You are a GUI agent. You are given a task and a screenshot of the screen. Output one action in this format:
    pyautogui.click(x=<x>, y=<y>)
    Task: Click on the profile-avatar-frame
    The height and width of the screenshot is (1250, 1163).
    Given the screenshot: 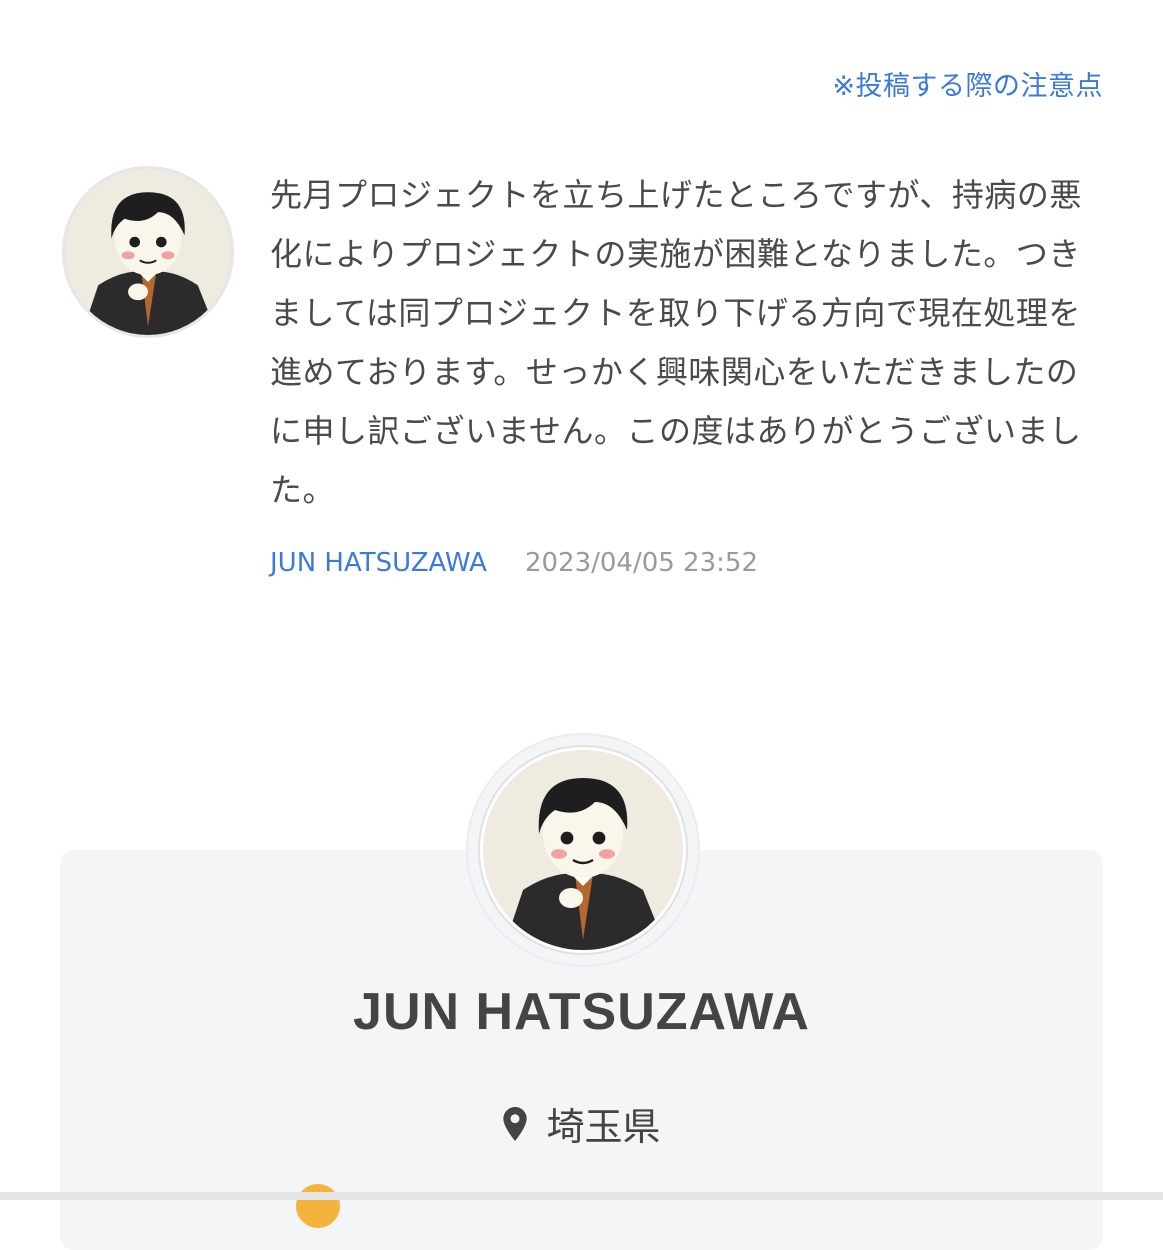 What is the action you would take?
    pyautogui.click(x=583, y=850)
    